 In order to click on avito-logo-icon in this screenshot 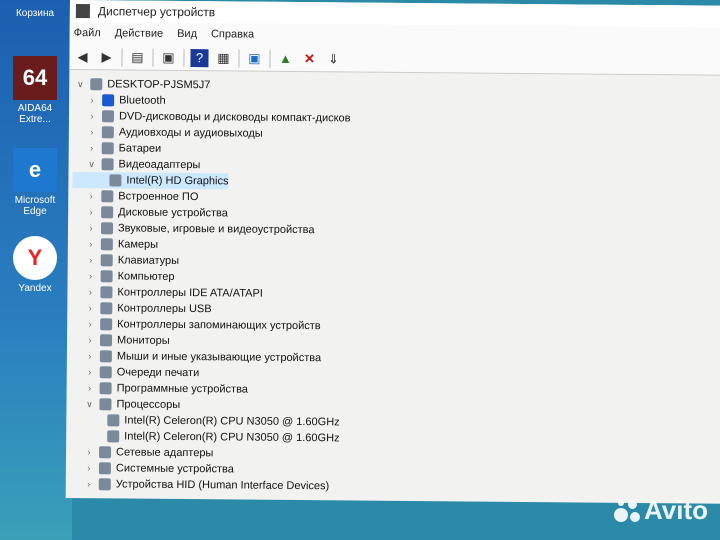, I will do `click(626, 511)`.